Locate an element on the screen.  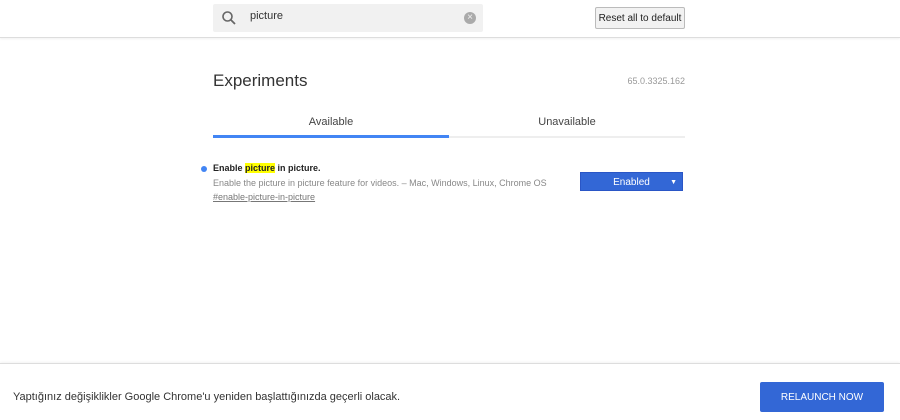
selected-value: Enabled is located at coordinates (631, 182).